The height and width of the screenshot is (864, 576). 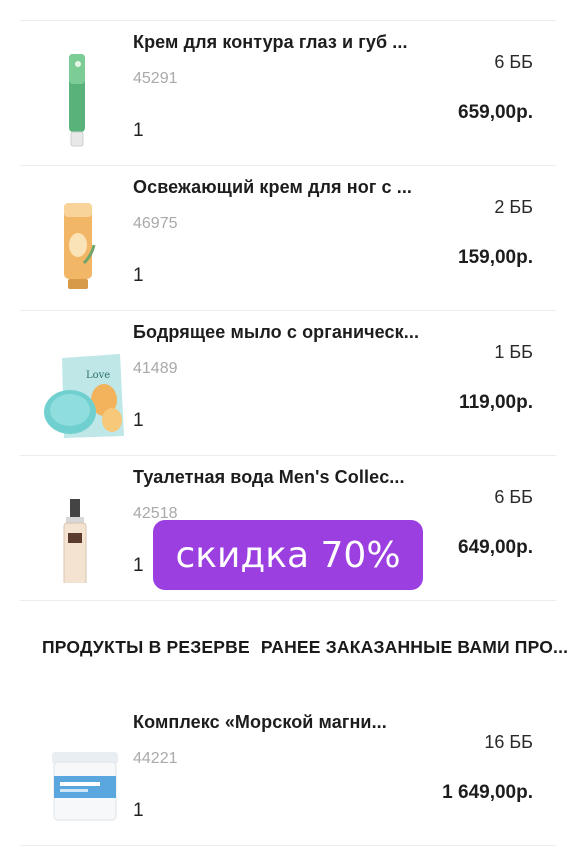 What do you see at coordinates (495, 547) in the screenshot?
I see `product-price: 649,00р.` at bounding box center [495, 547].